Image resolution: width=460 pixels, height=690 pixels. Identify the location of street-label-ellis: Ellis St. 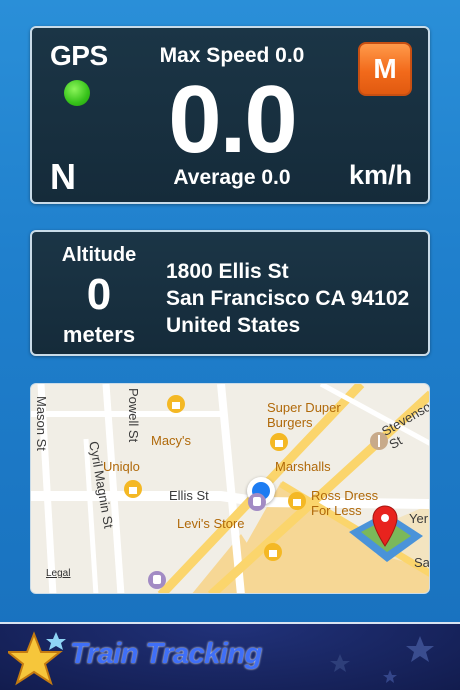
(189, 495).